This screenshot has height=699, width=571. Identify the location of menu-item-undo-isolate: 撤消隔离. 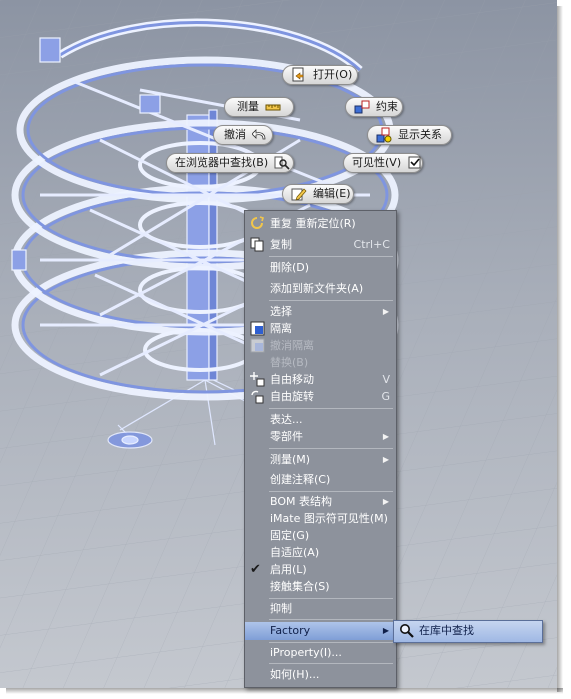
(320, 345).